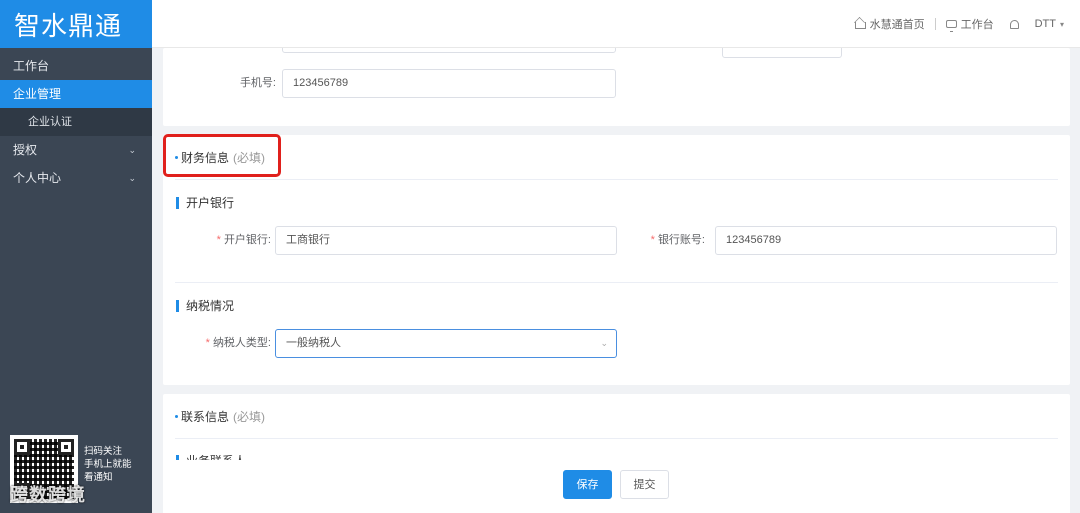 This screenshot has width=1080, height=513. What do you see at coordinates (897, 25) in the screenshot?
I see `home-link-label: 水慧通首页` at bounding box center [897, 25].